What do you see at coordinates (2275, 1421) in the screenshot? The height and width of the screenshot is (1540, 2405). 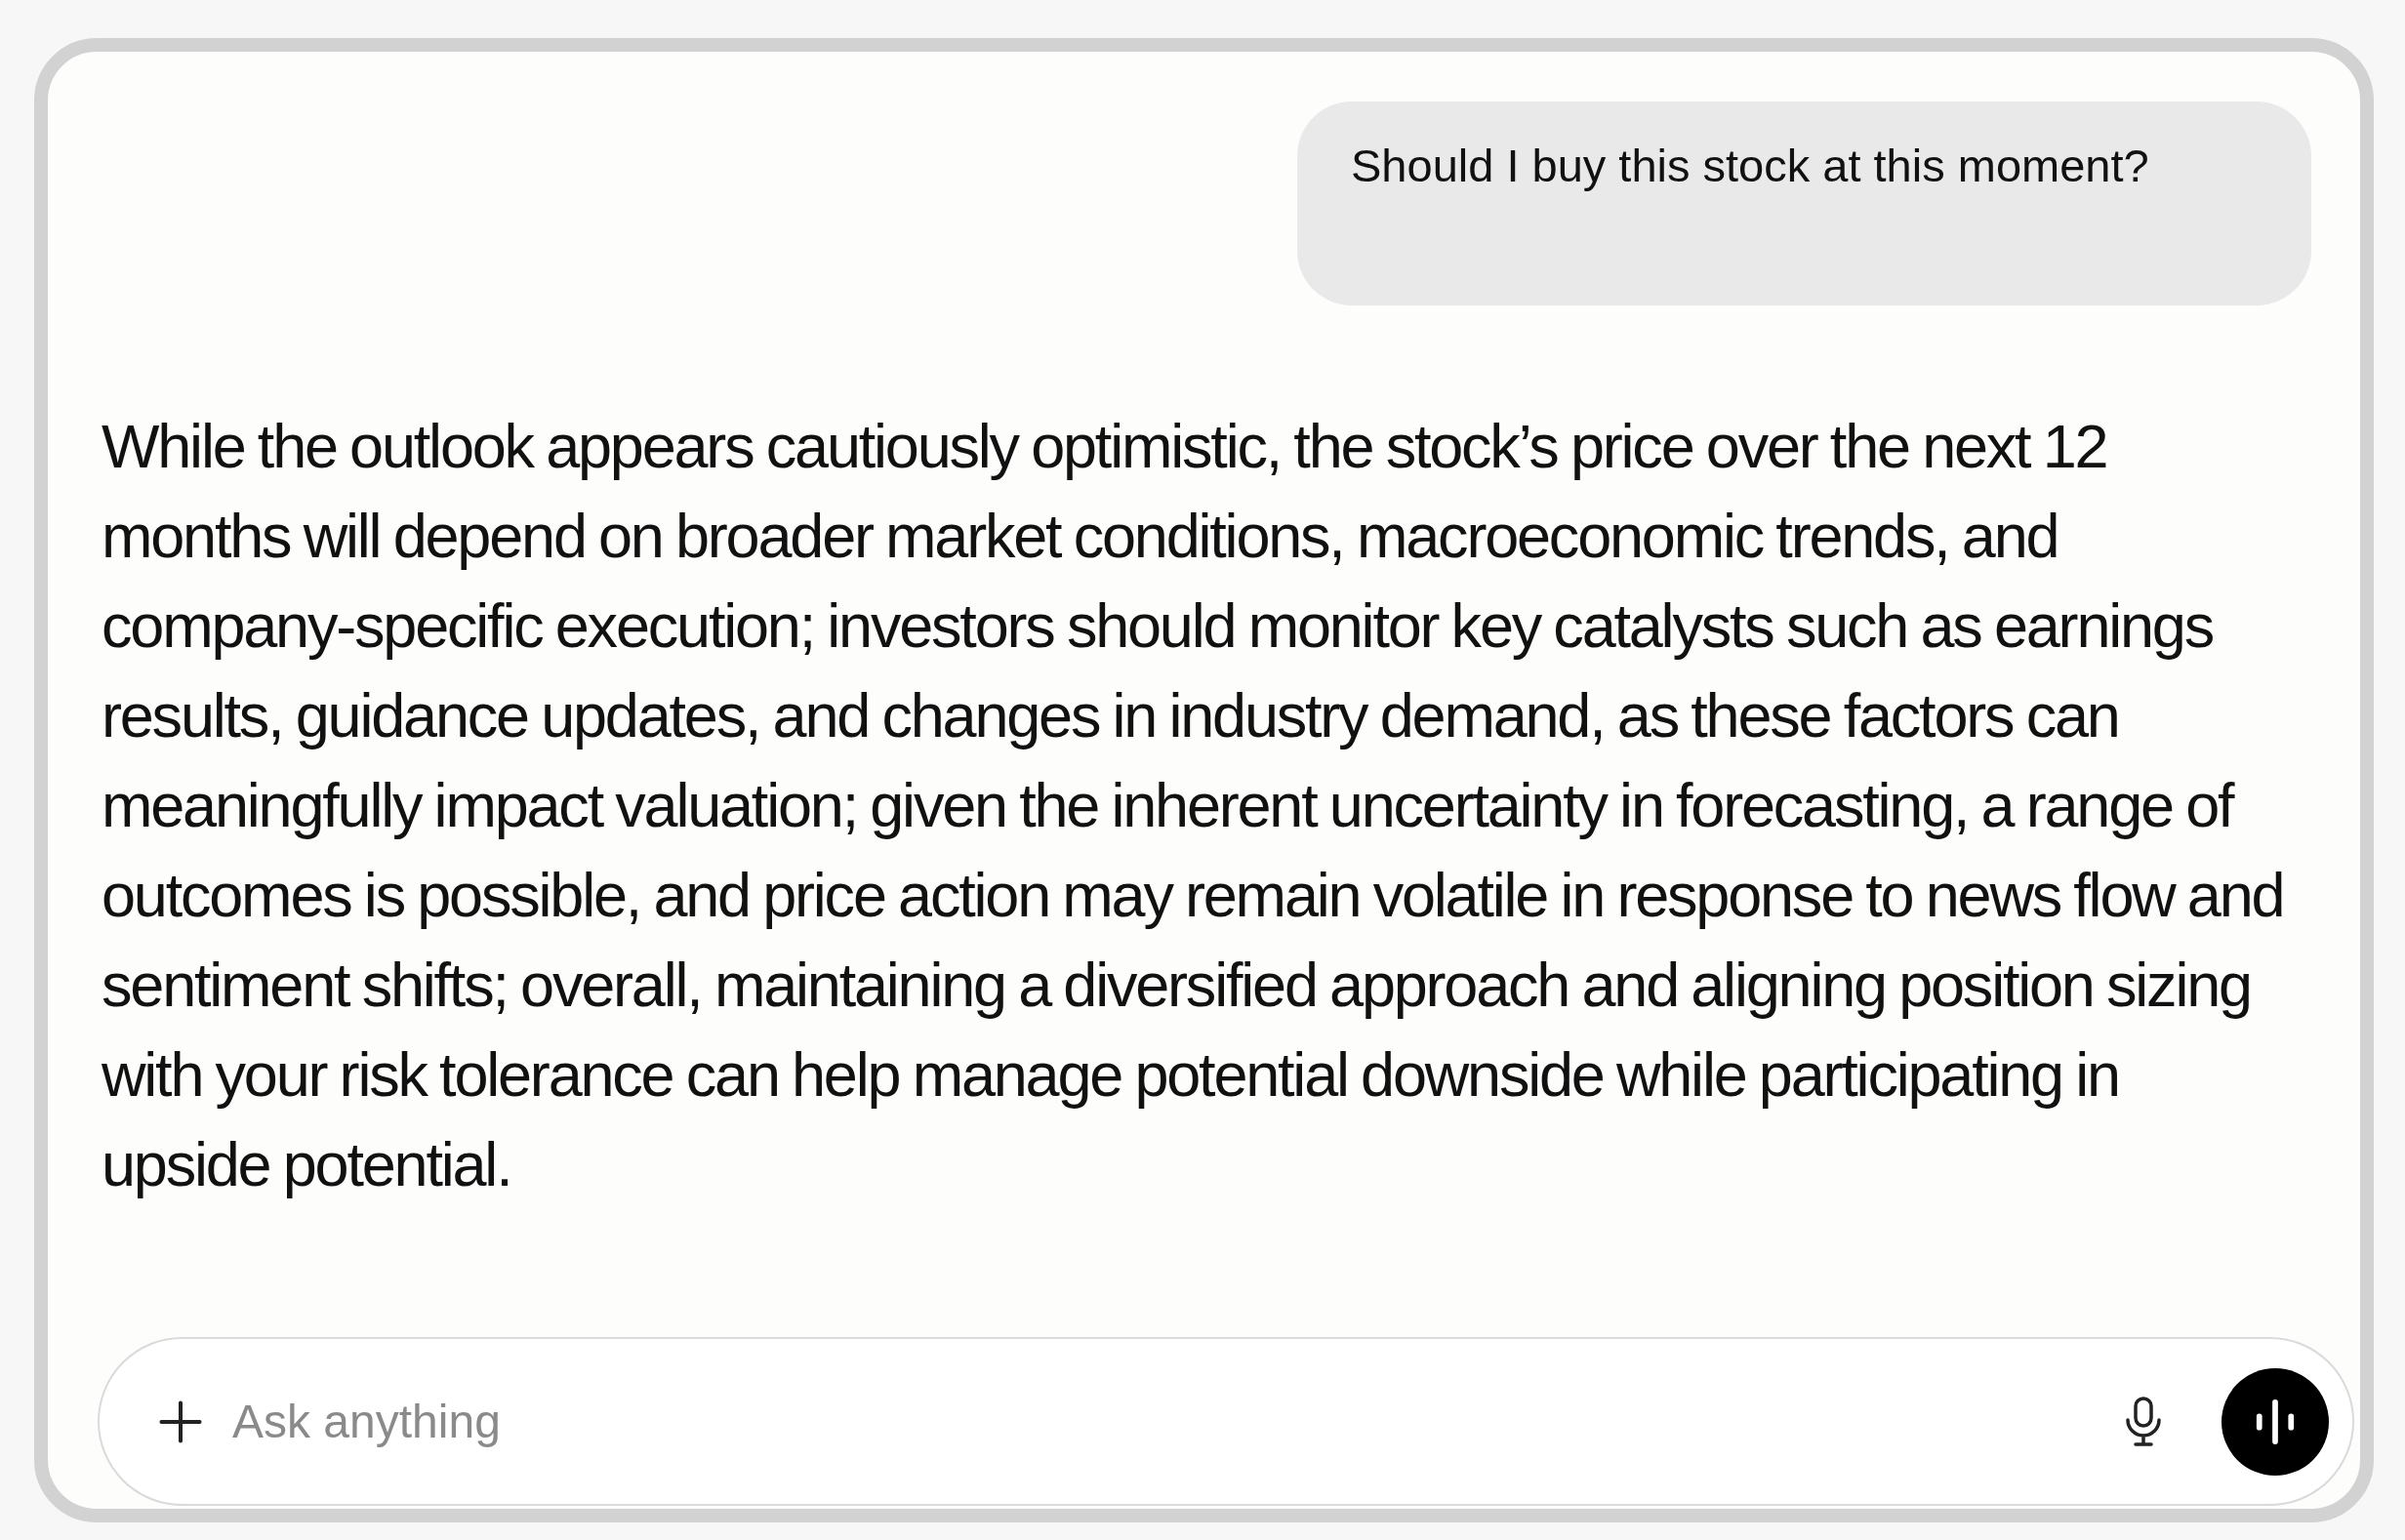 I see `waveform-icon` at bounding box center [2275, 1421].